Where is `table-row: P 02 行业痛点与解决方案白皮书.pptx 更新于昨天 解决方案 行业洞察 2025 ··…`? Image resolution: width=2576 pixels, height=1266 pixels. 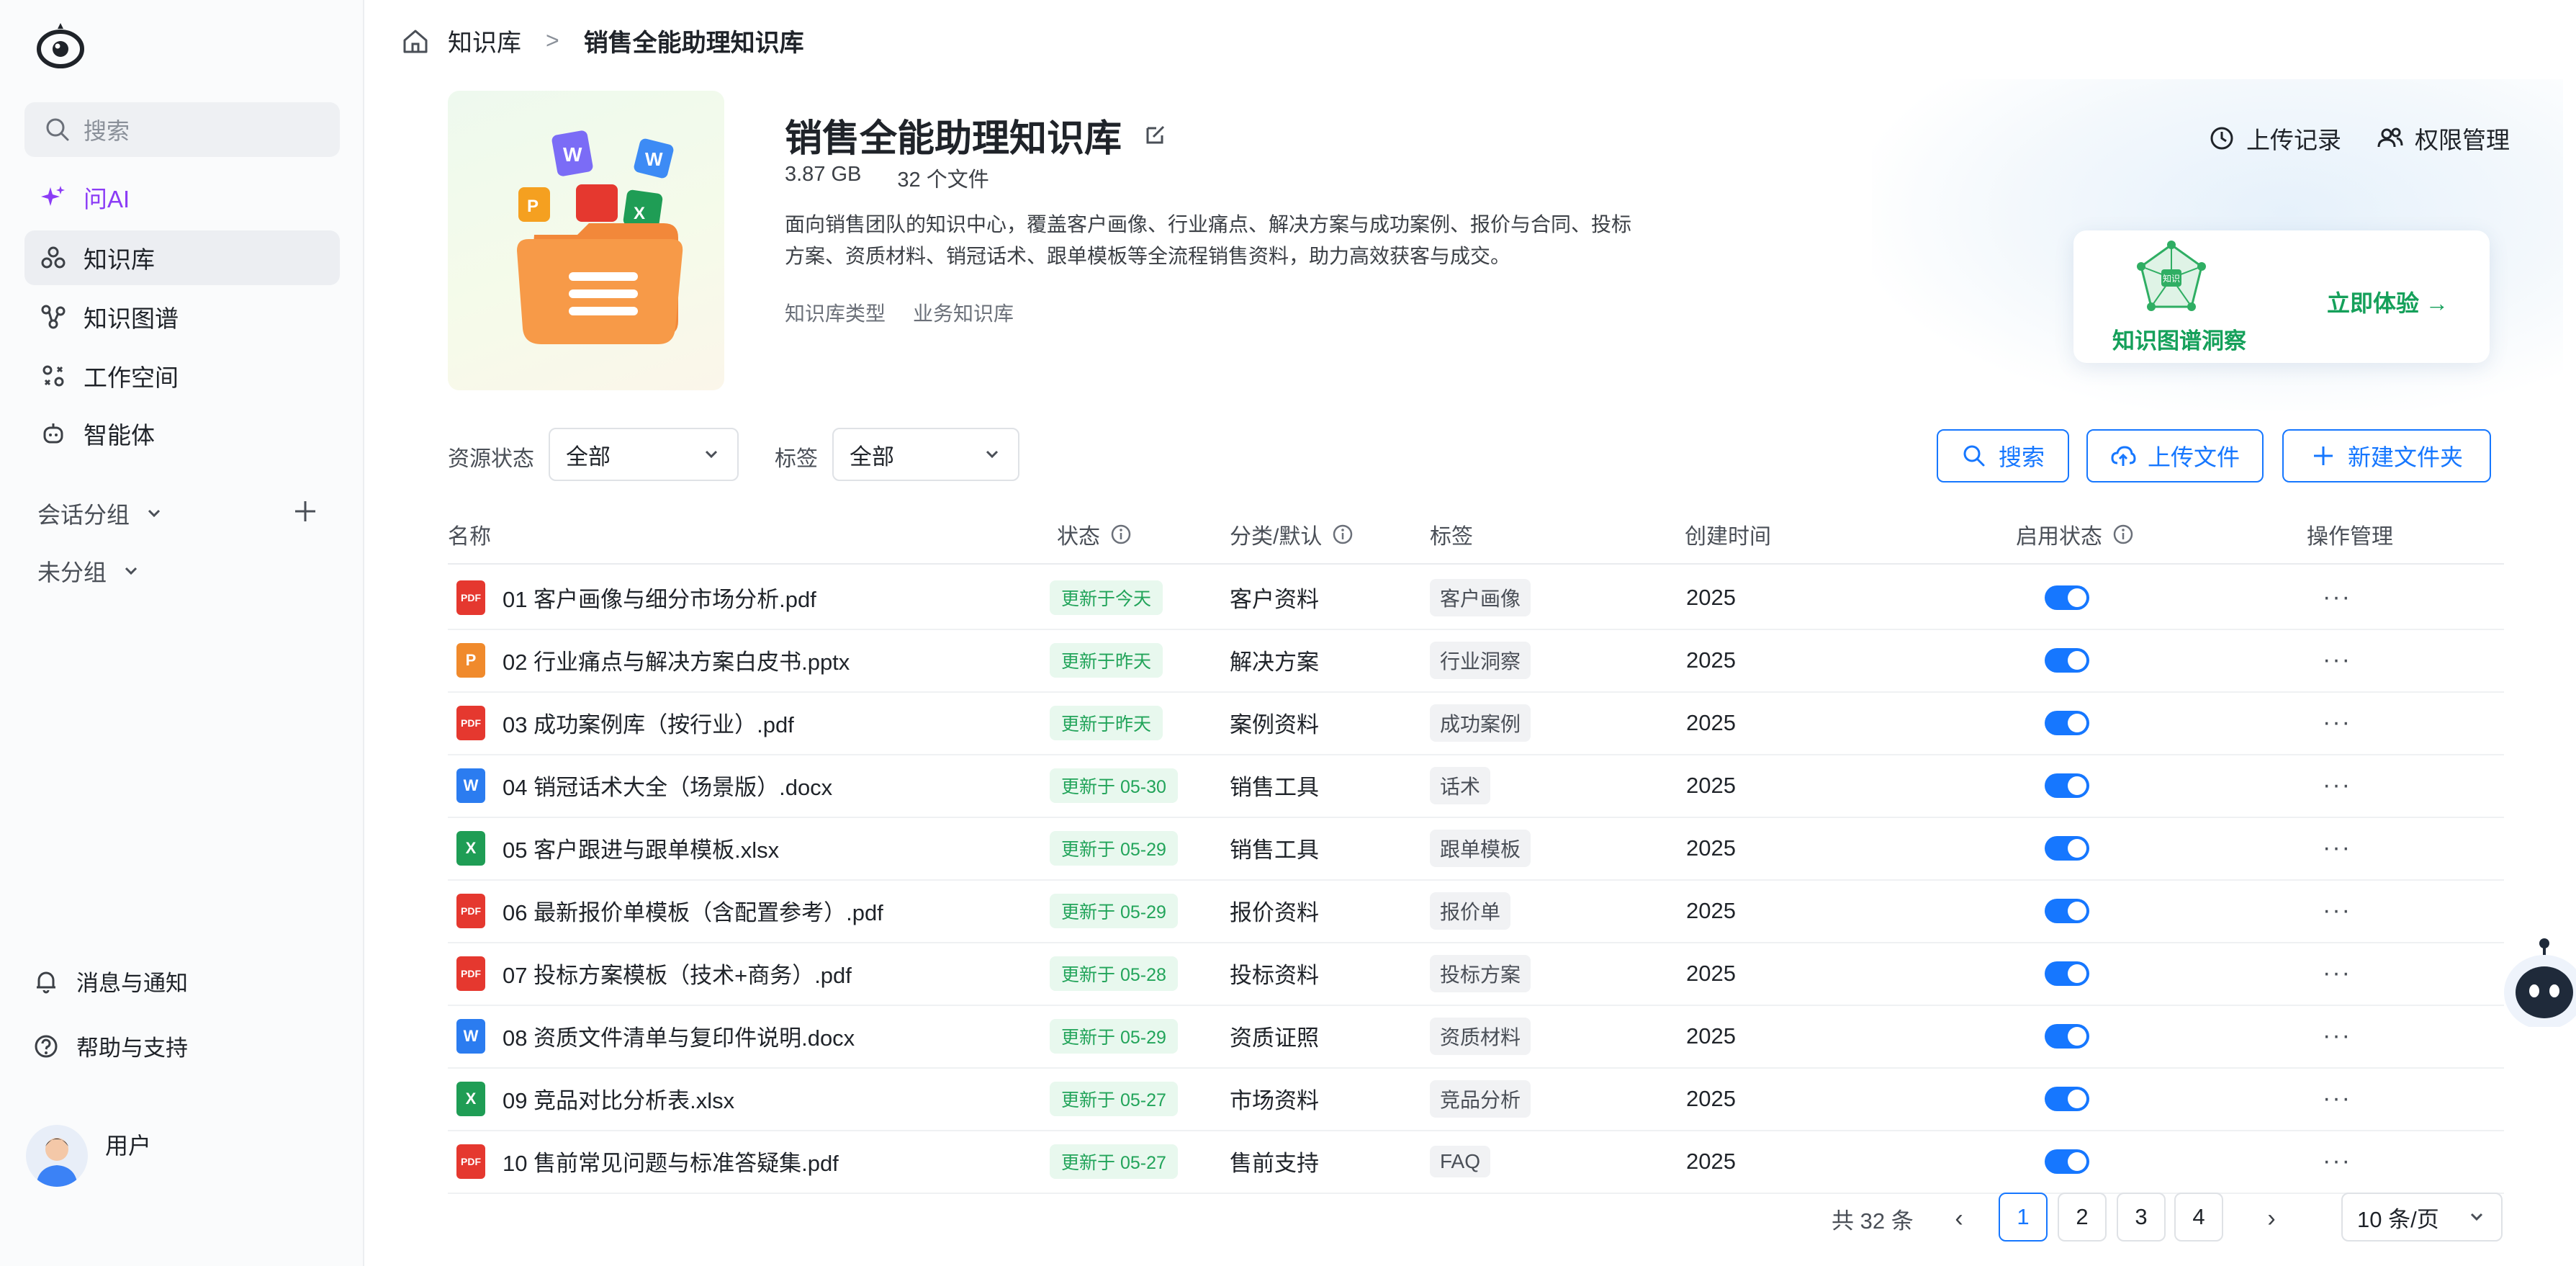
table-row: P 02 行业痛点与解决方案白皮书.pptx 更新于昨天 解决方案 行业洞察 2025 ··… is located at coordinates (1476, 661).